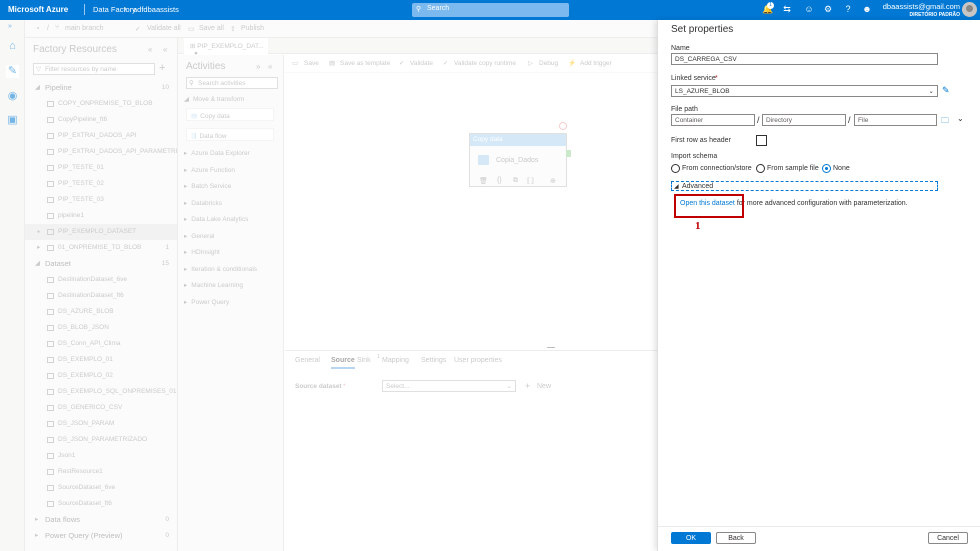 The height and width of the screenshot is (551, 980). What do you see at coordinates (702, 91) in the screenshot?
I see `linked-service-value: LS_AZURE_BLOB` at bounding box center [702, 91].